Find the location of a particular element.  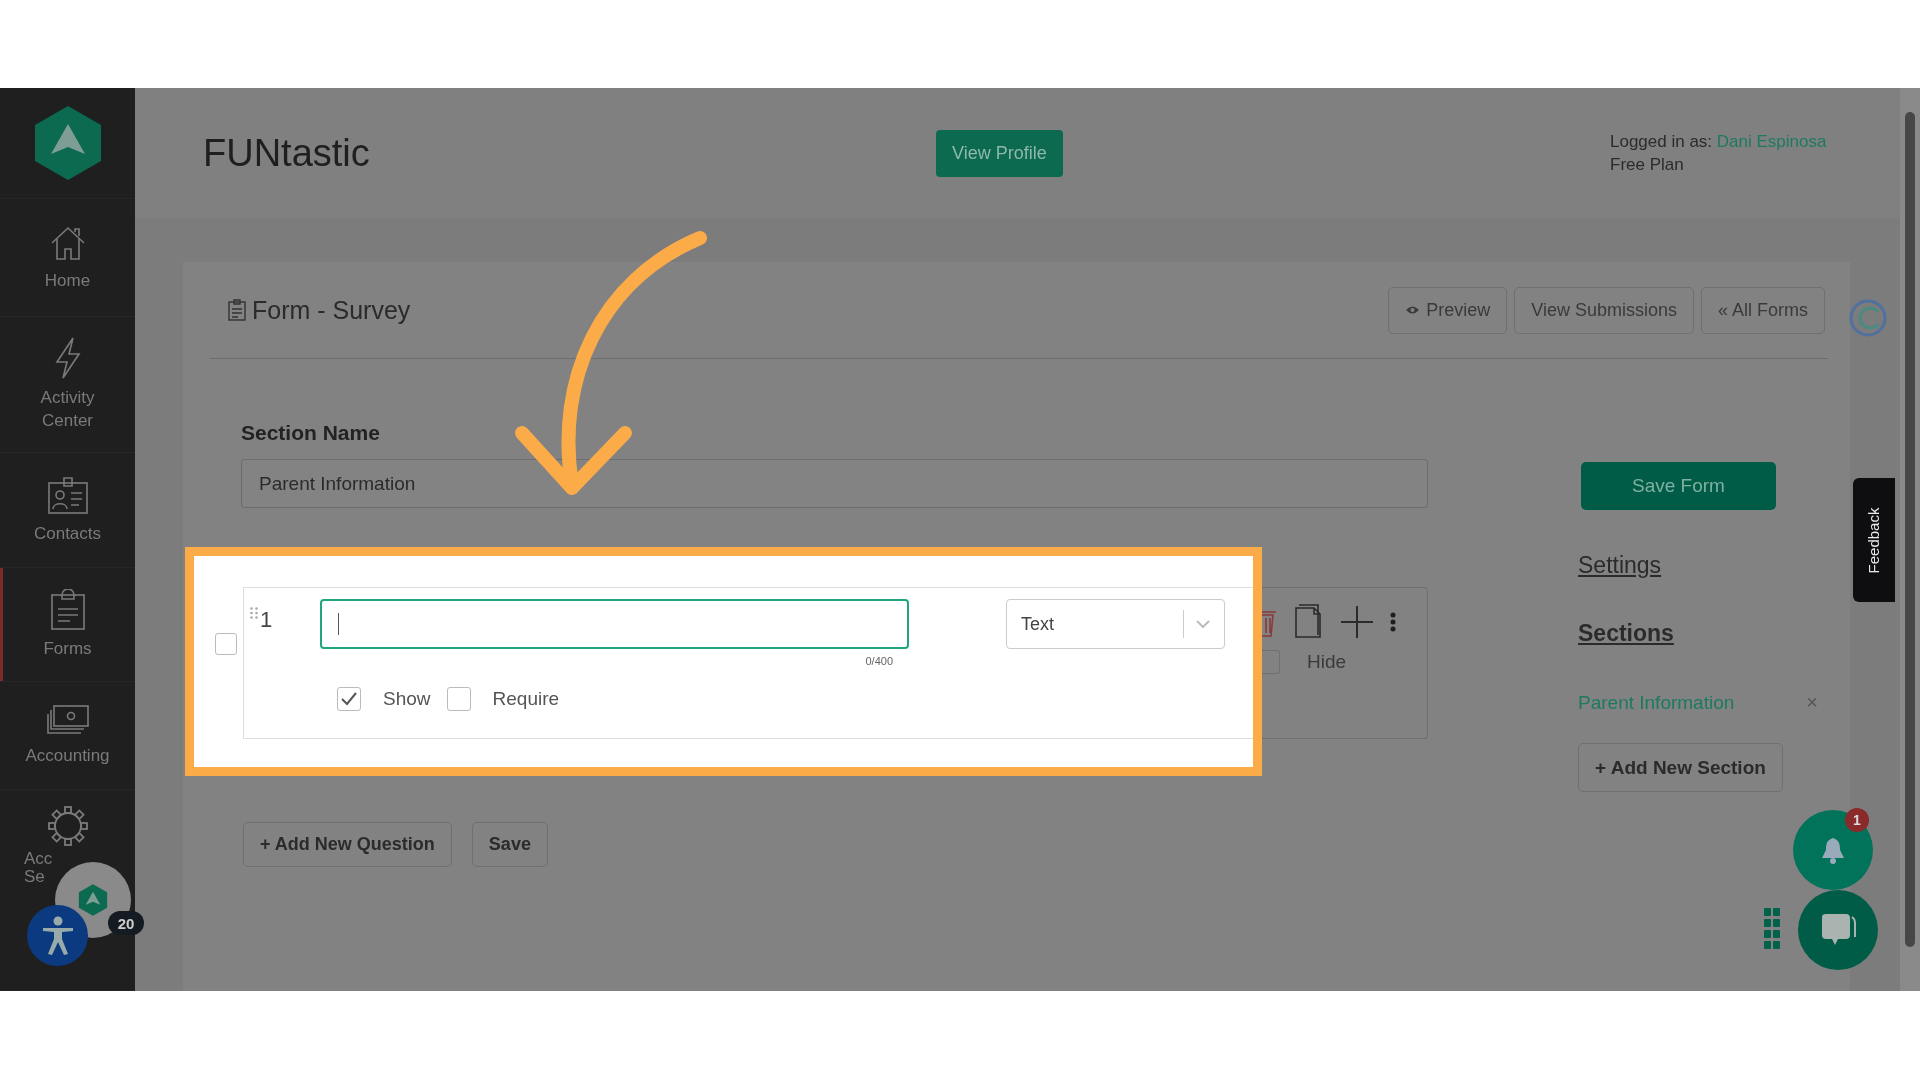

add-question-button: + Add New Question is located at coordinates (347, 844).